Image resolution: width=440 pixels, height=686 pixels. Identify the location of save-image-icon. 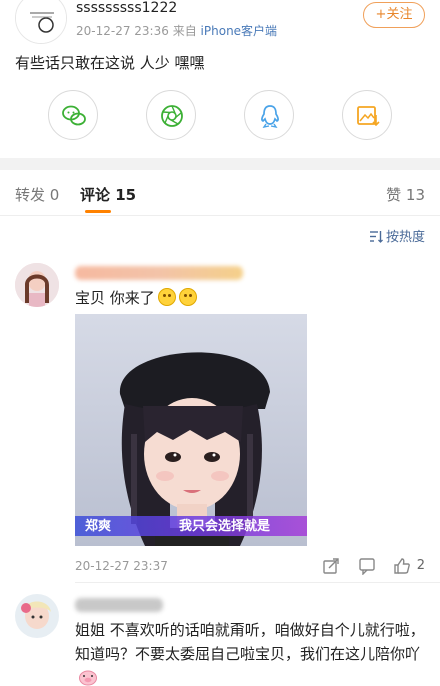
(368, 116).